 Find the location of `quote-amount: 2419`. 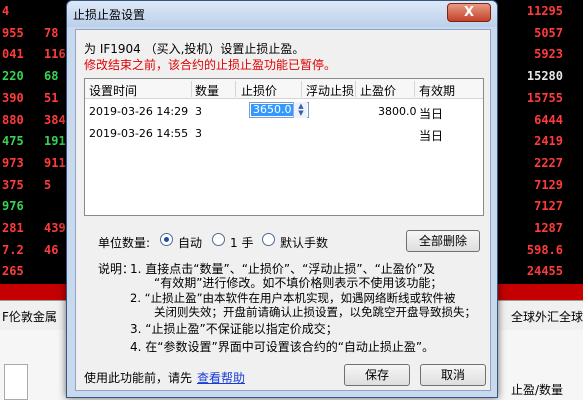

quote-amount: 2419 is located at coordinates (548, 141).